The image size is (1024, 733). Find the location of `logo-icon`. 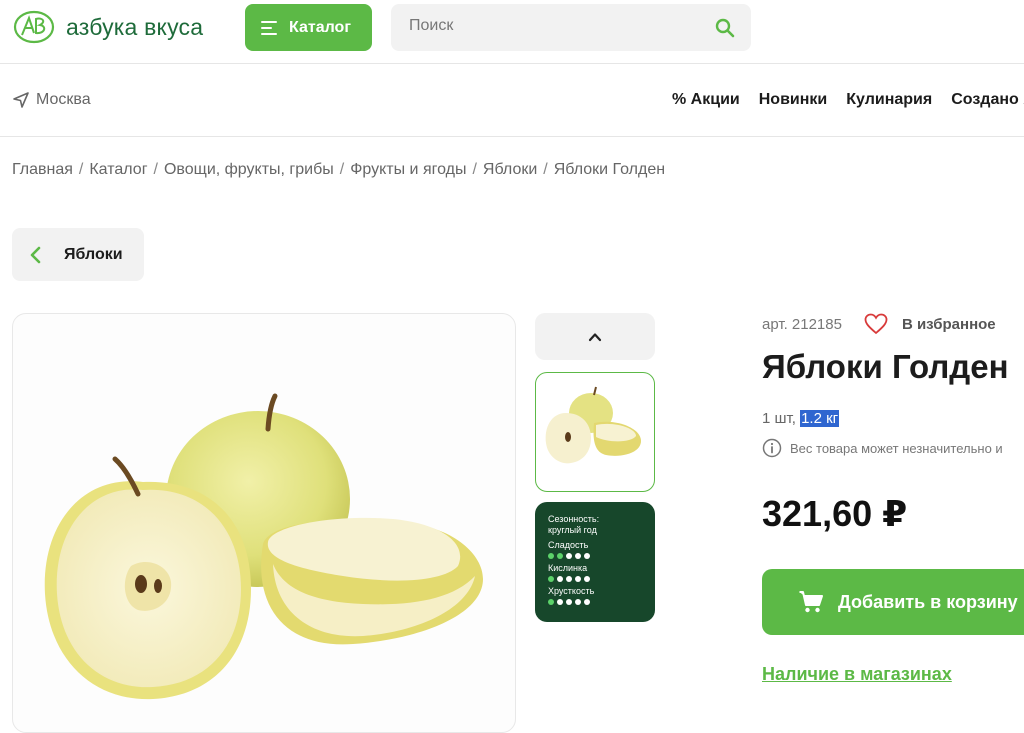

logo-icon is located at coordinates (34, 27).